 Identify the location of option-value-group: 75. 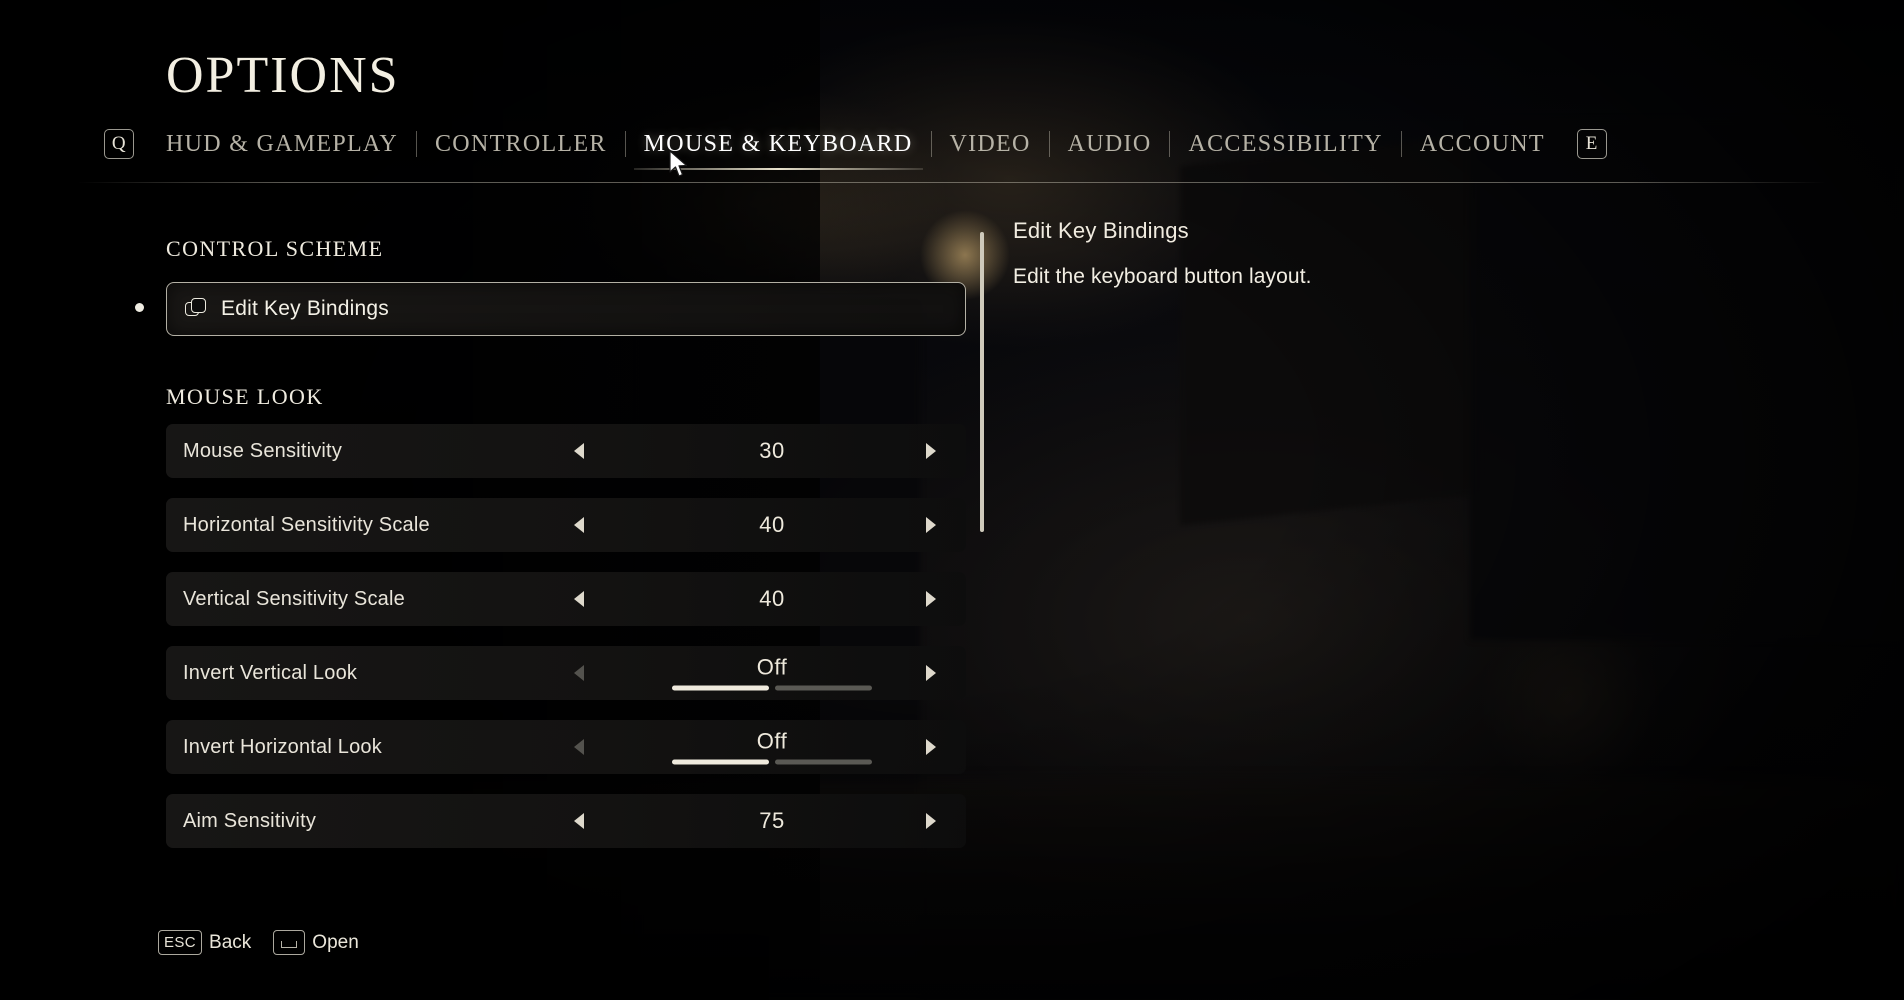
(772, 821).